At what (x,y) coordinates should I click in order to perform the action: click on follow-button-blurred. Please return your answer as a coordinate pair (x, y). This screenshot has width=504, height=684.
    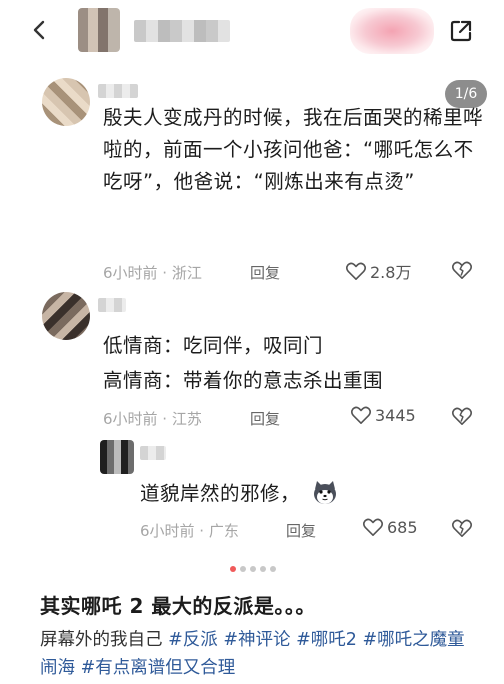
    Looking at the image, I should click on (392, 31).